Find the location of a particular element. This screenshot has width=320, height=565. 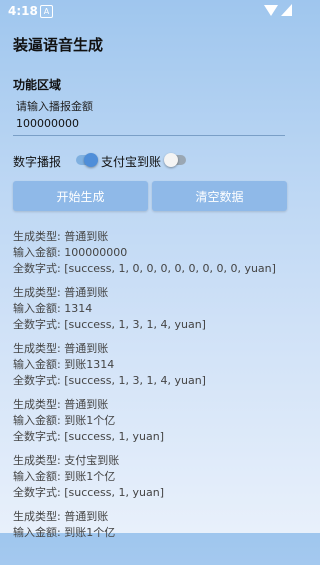

app-title: 装逼语音生成 is located at coordinates (58, 45).